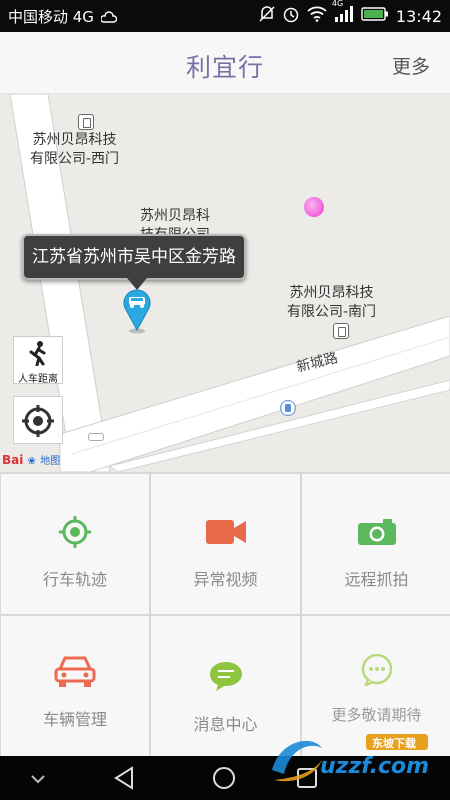 The image size is (450, 800). What do you see at coordinates (51, 17) in the screenshot?
I see `carrier-label: 中国移动 4G` at bounding box center [51, 17].